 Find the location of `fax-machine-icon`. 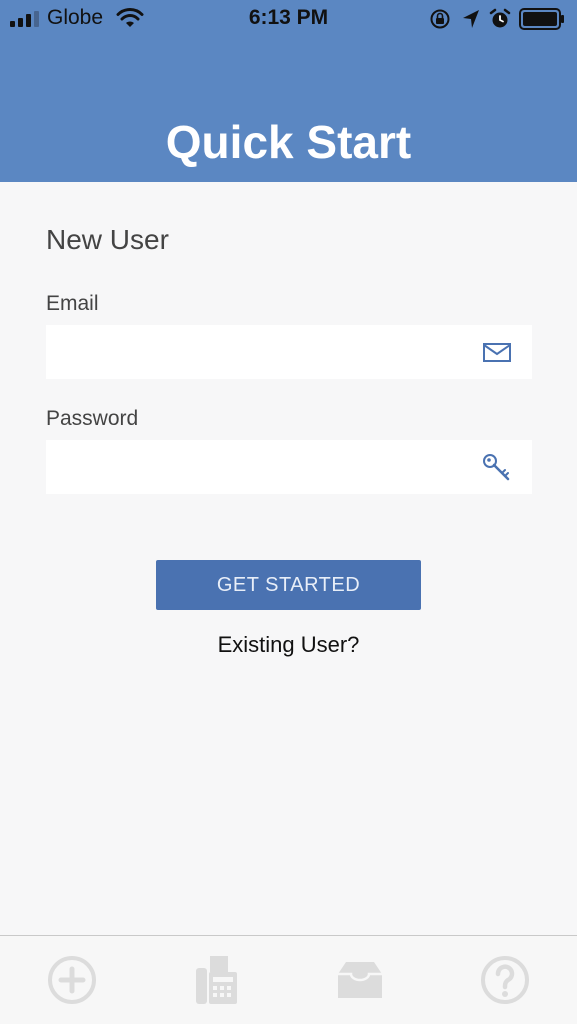

fax-machine-icon is located at coordinates (216, 980).